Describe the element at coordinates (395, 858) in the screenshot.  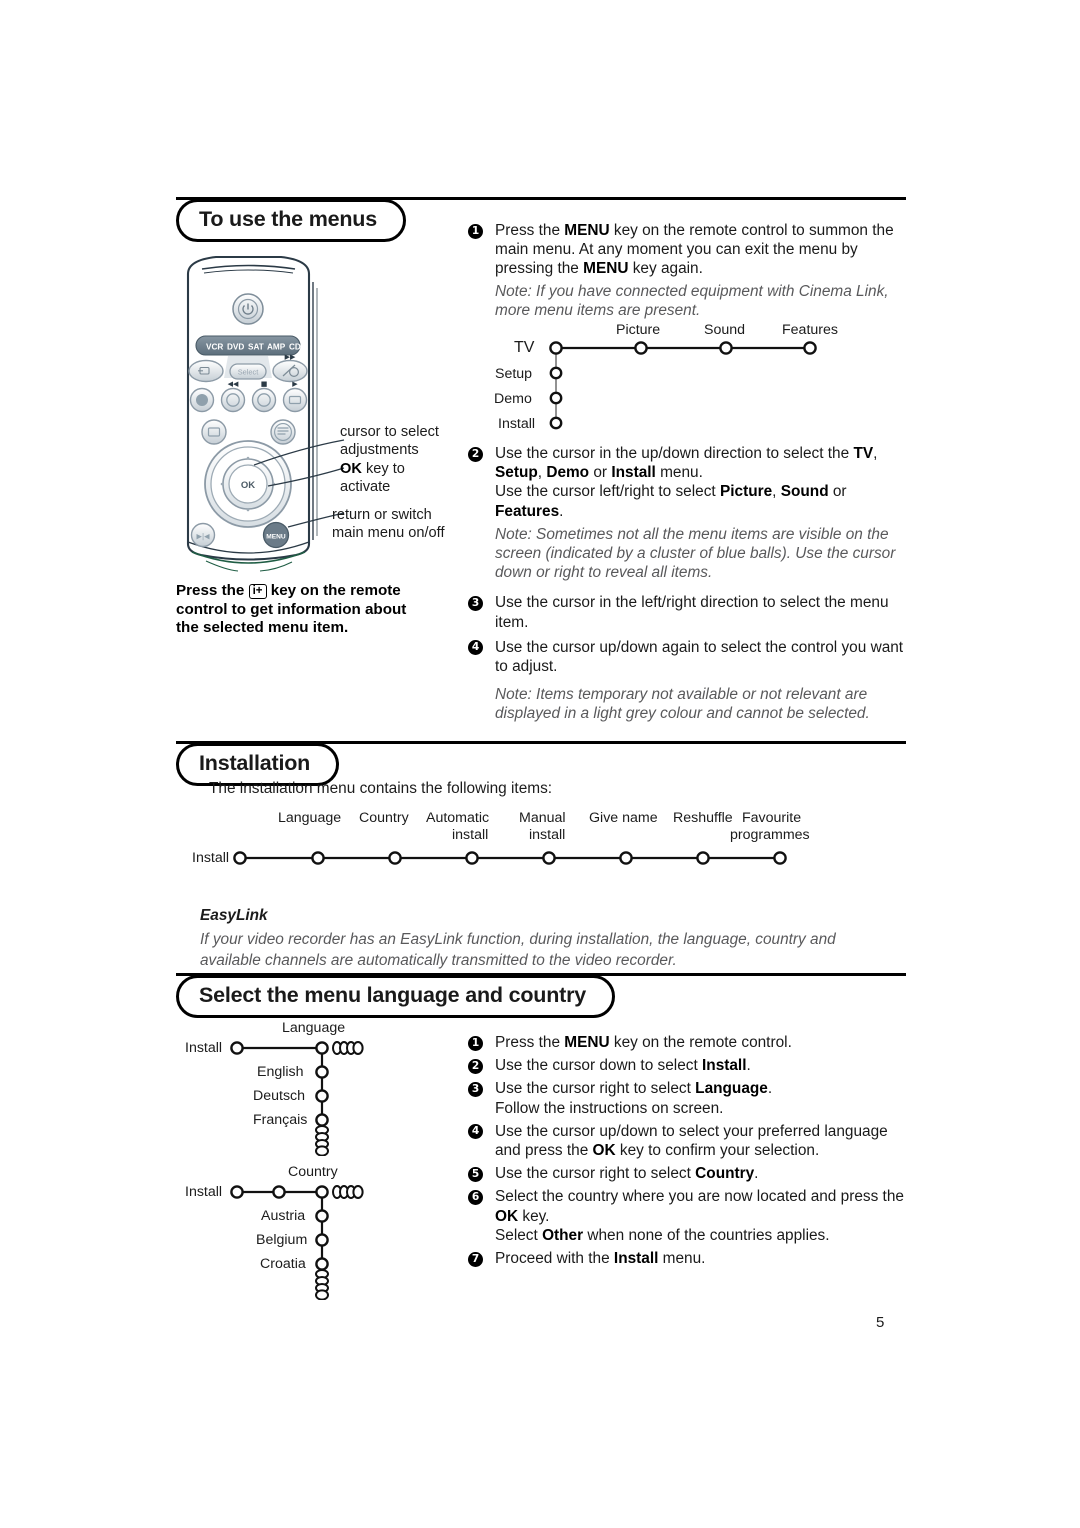
I see `node-country` at that location.